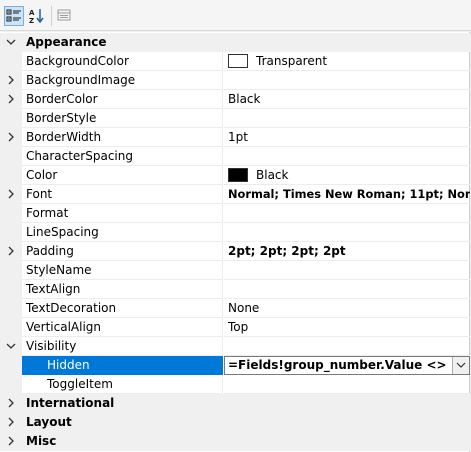 This screenshot has height=452, width=471. I want to click on property-row-toggleitem: ToggleItem, so click(235, 384).